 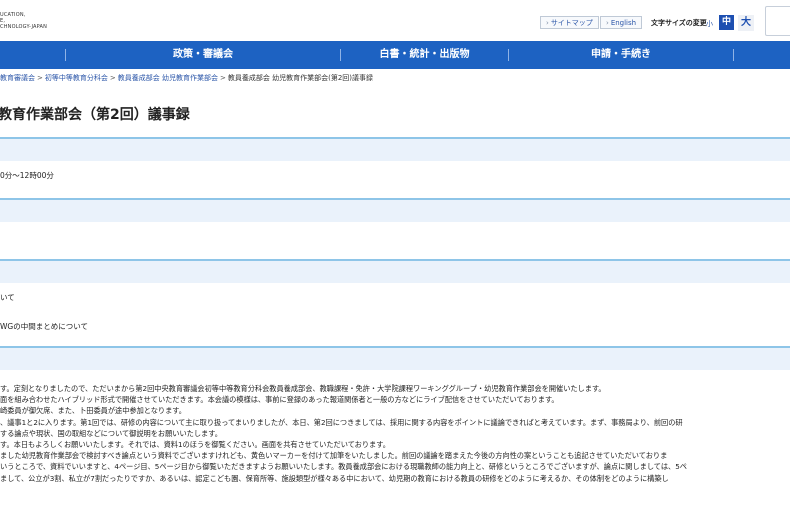 What do you see at coordinates (395, 358) in the screenshot?
I see `section-header-minutes` at bounding box center [395, 358].